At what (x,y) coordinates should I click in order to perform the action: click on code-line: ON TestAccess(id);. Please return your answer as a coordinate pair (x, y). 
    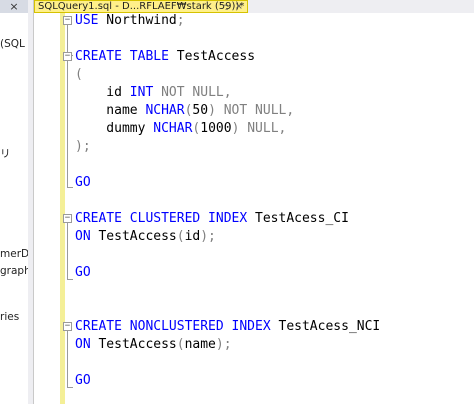
    Looking at the image, I should click on (145, 237).